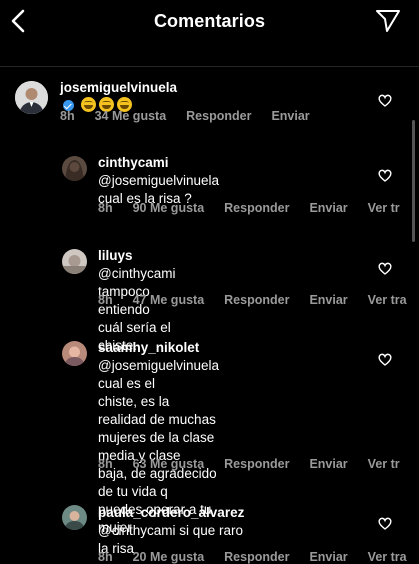 Image resolution: width=419 pixels, height=564 pixels. What do you see at coordinates (388, 21) in the screenshot?
I see `send-icon` at bounding box center [388, 21].